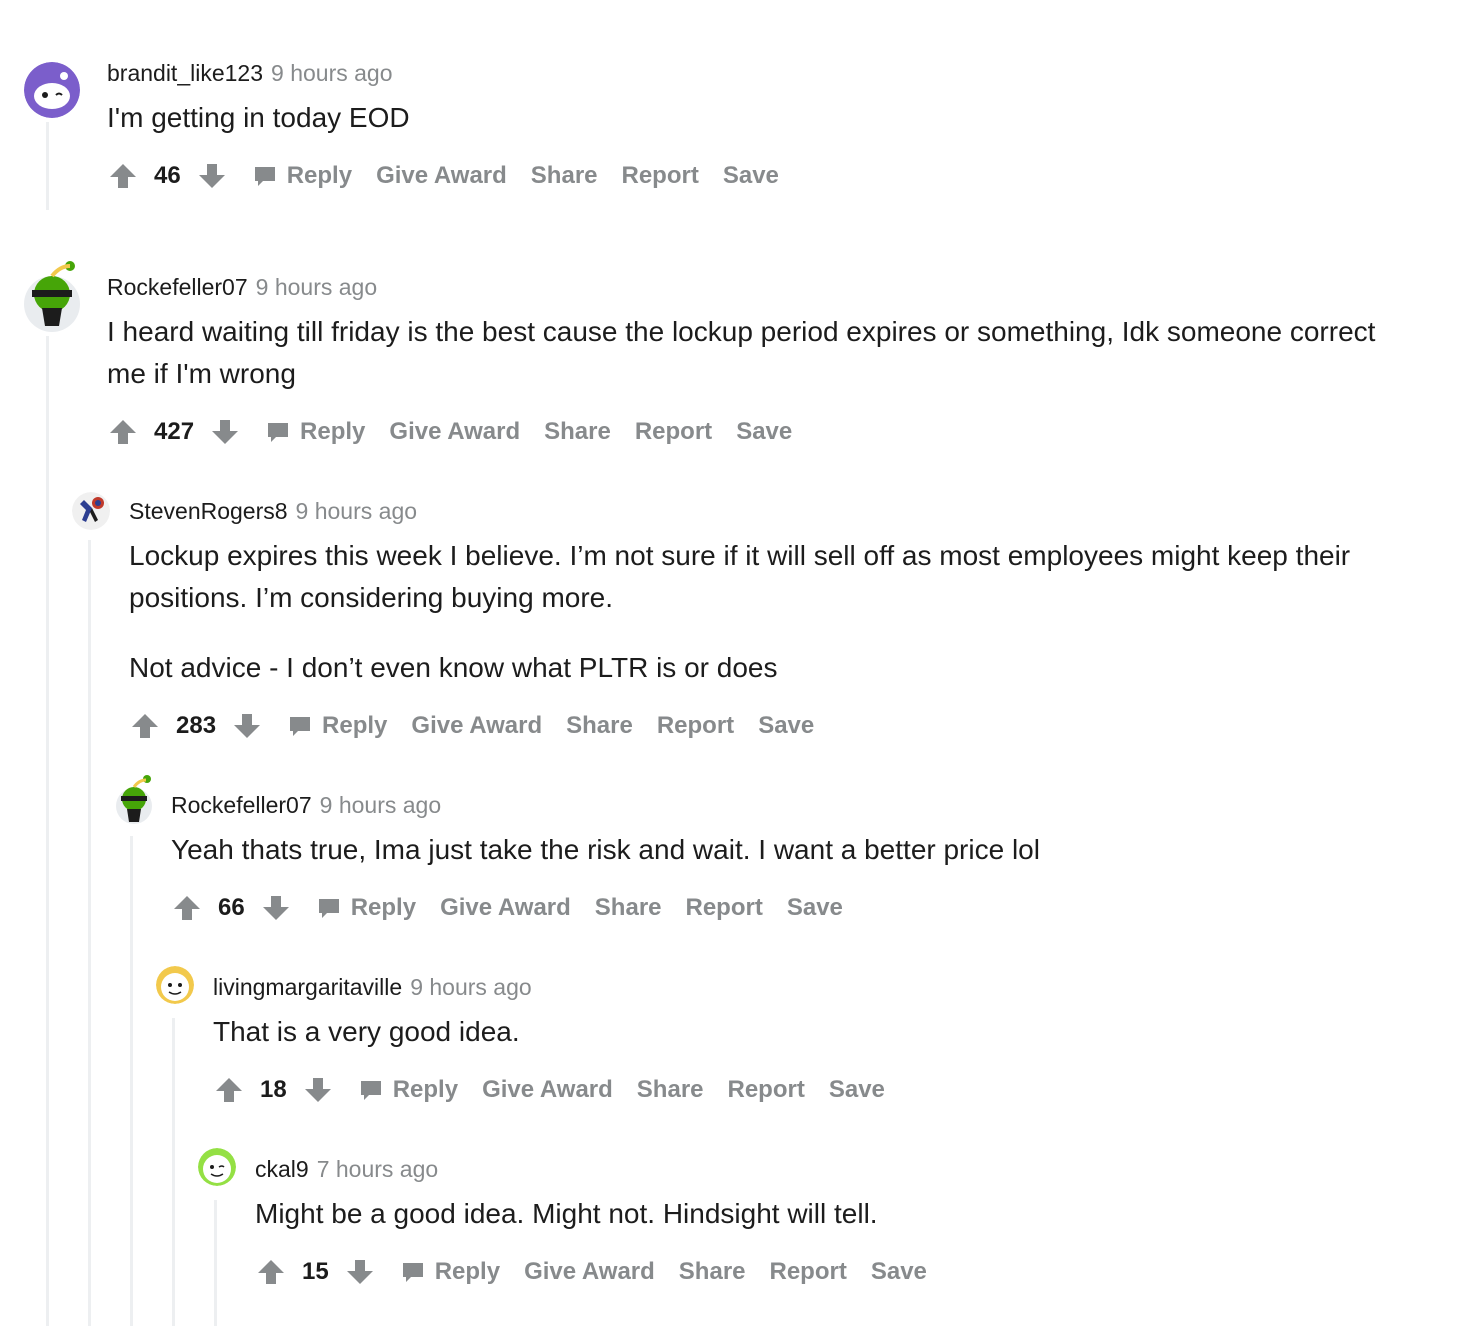 Image resolution: width=1484 pixels, height=1326 pixels. What do you see at coordinates (167, 175) in the screenshot?
I see `vote-score: 46` at bounding box center [167, 175].